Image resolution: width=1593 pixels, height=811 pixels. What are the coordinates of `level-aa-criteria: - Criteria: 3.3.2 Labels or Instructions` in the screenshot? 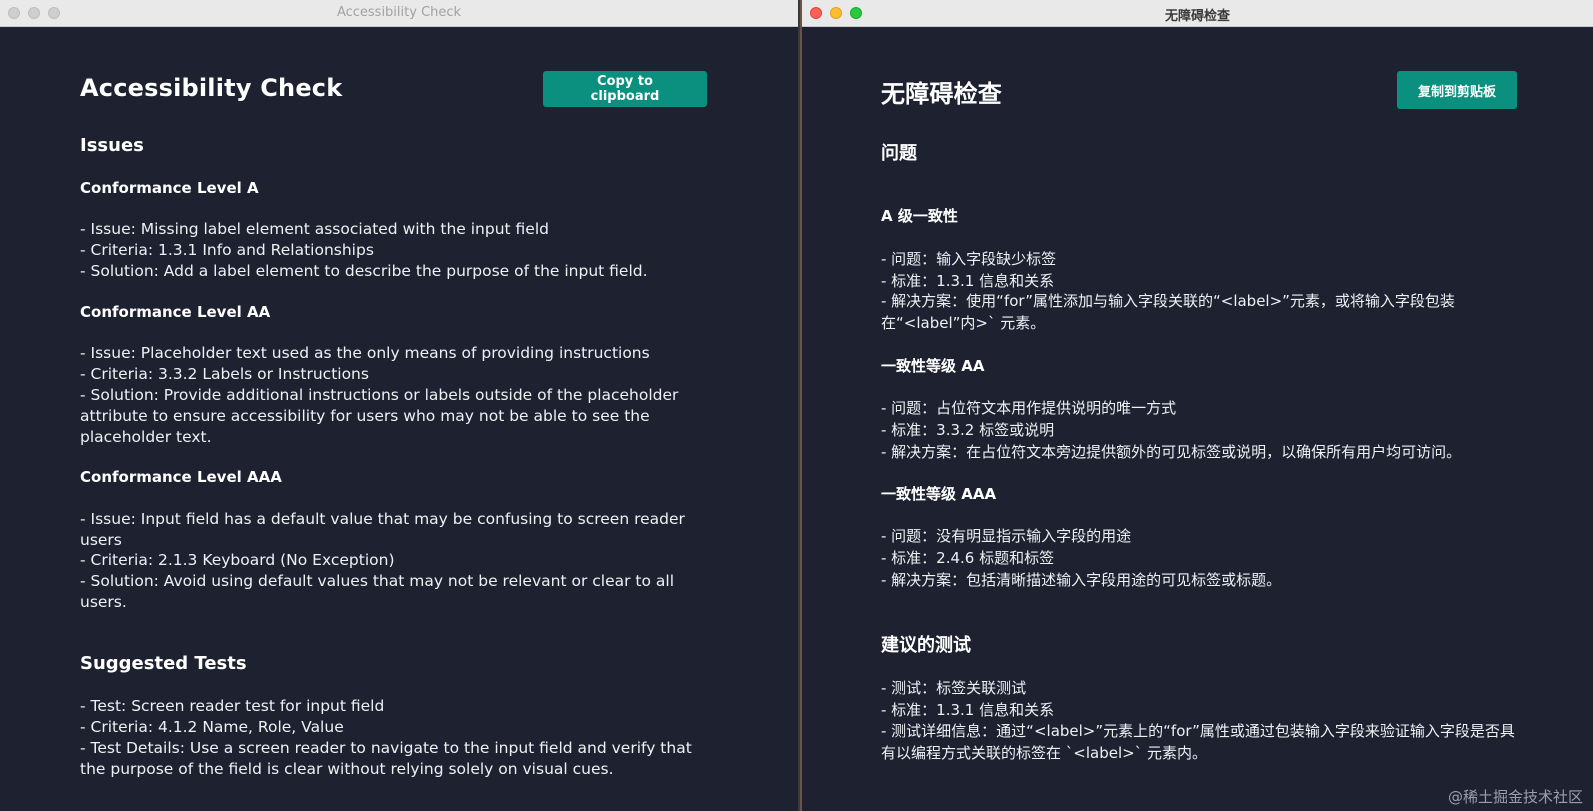 It's located at (224, 374).